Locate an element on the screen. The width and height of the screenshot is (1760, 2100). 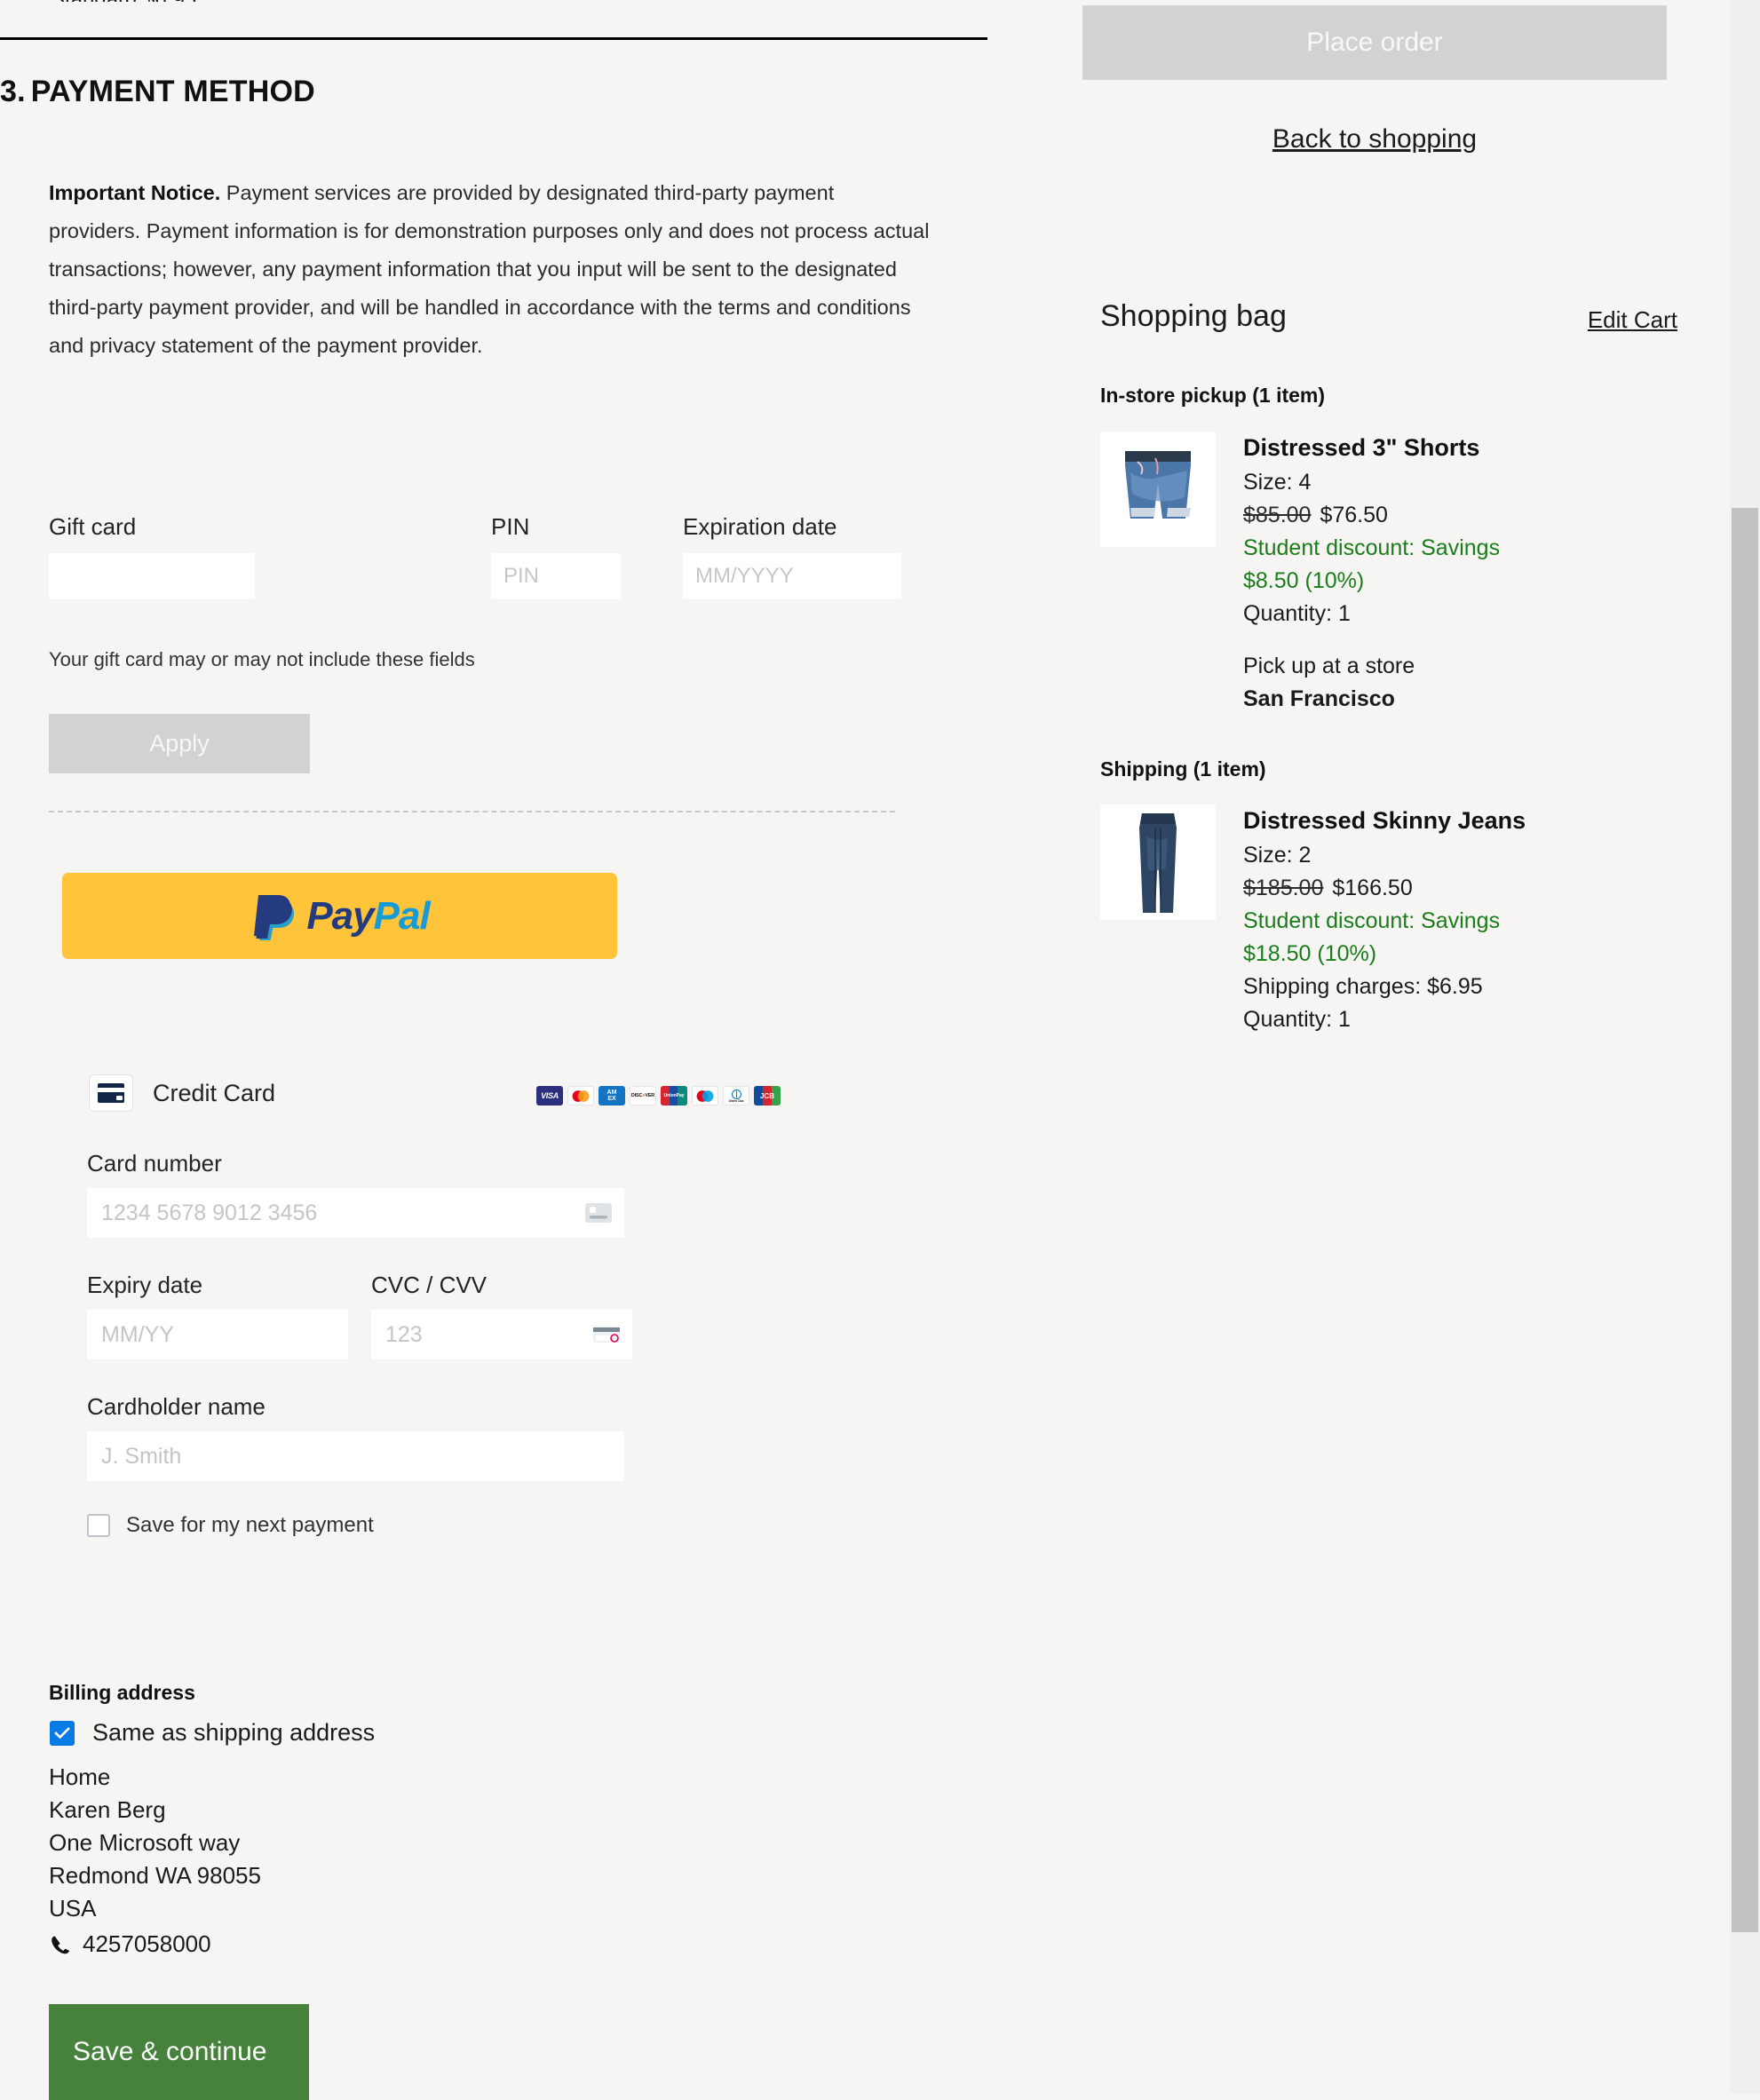
credit-card-icon is located at coordinates (111, 1093).